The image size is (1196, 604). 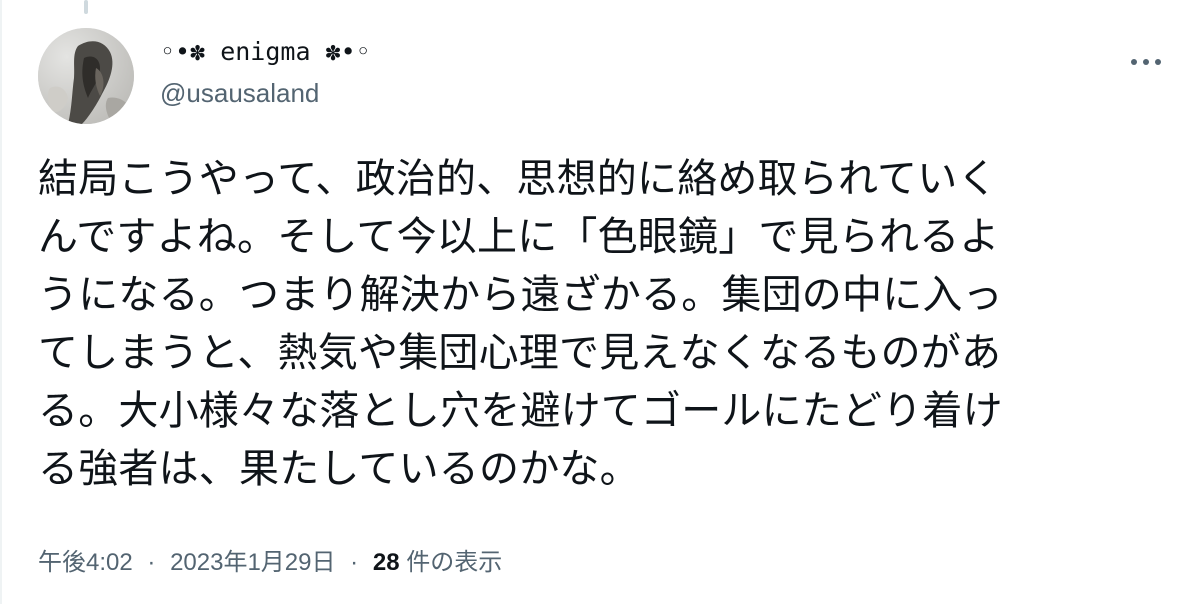 I want to click on views-label: 件の表示, so click(x=451, y=562).